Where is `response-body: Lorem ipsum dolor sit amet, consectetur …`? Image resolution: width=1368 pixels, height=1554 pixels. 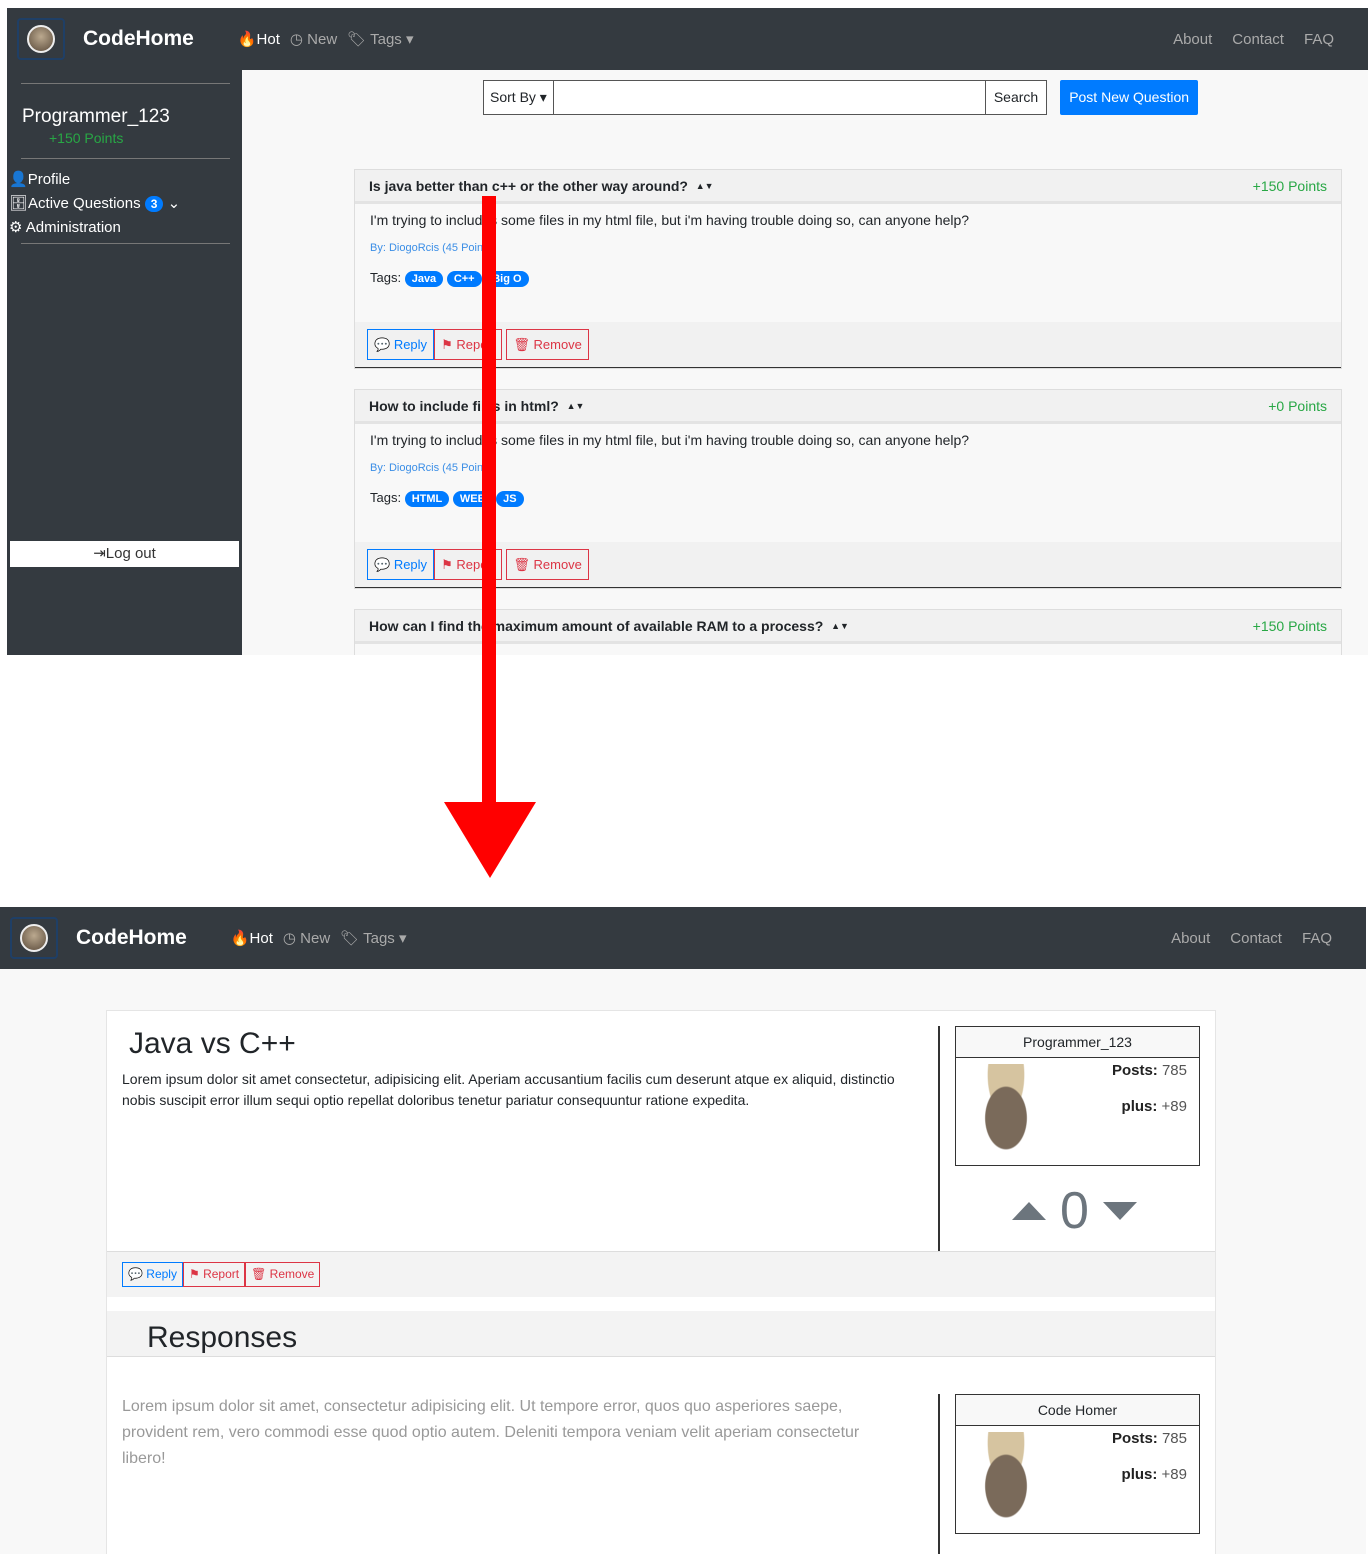
response-body: Lorem ipsum dolor sit amet, consectetur … is located at coordinates (491, 1432).